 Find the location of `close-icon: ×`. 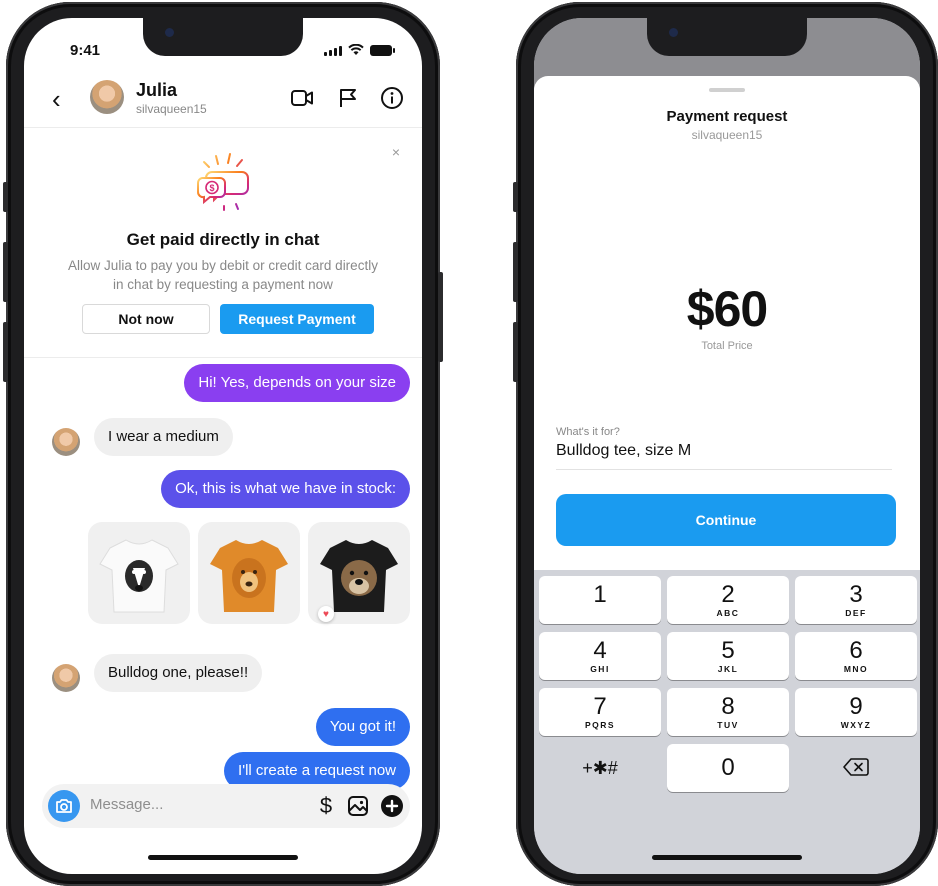

close-icon: × is located at coordinates (396, 152).